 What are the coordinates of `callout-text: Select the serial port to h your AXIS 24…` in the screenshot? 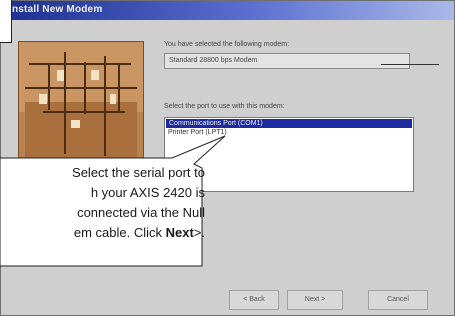 It's located at (102, 203).